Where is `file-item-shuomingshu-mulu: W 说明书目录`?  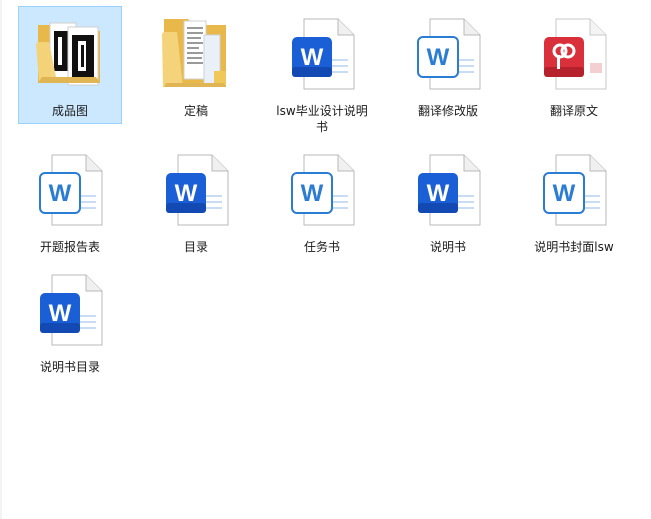
file-item-shuomingshu-mulu: W 说明书目录 is located at coordinates (70, 321).